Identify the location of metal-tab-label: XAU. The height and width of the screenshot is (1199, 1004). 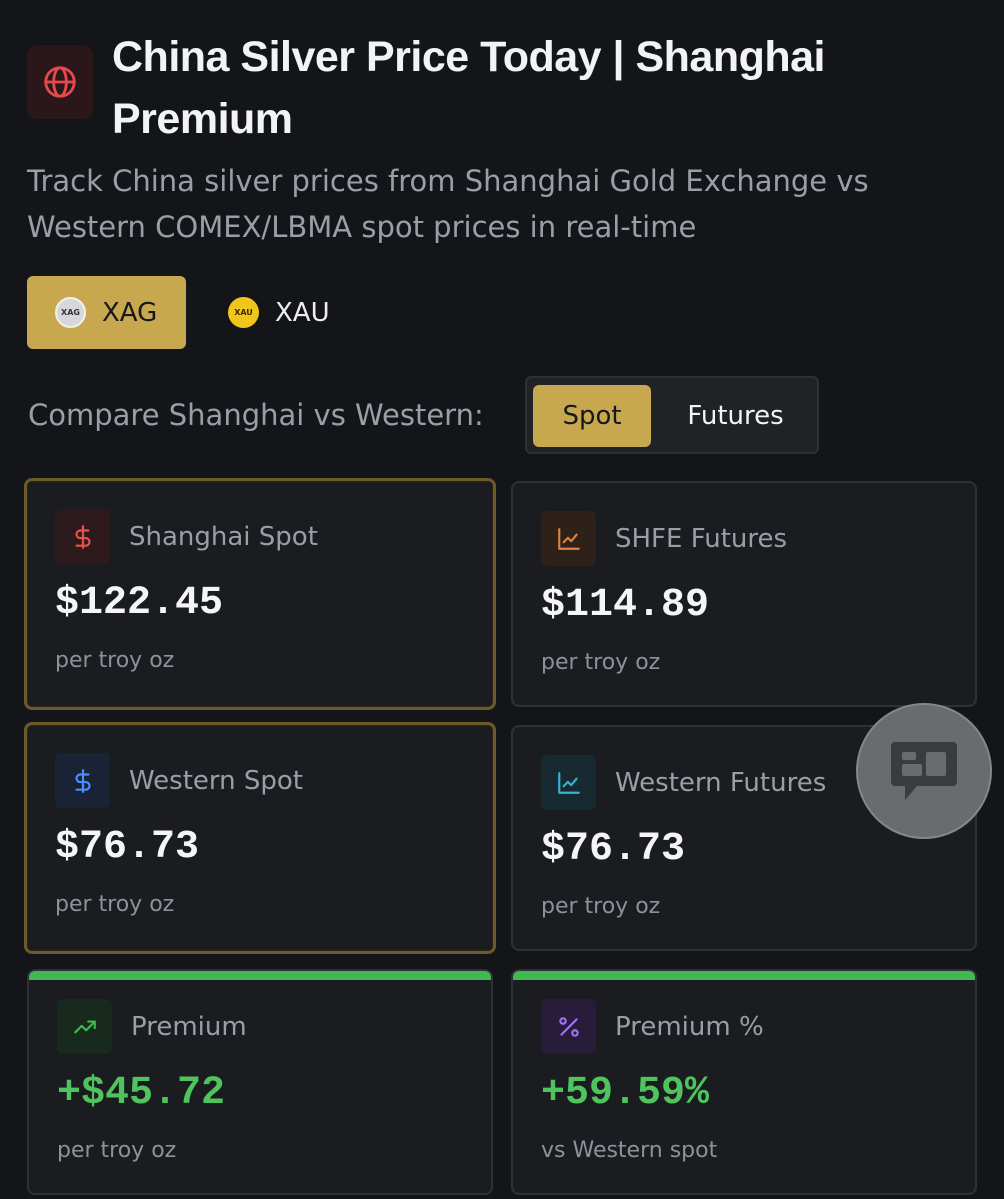
(302, 312).